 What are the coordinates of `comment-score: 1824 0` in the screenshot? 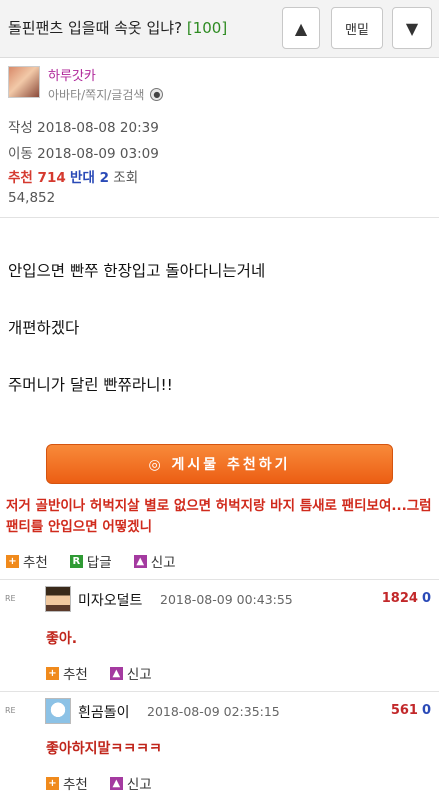 It's located at (406, 598).